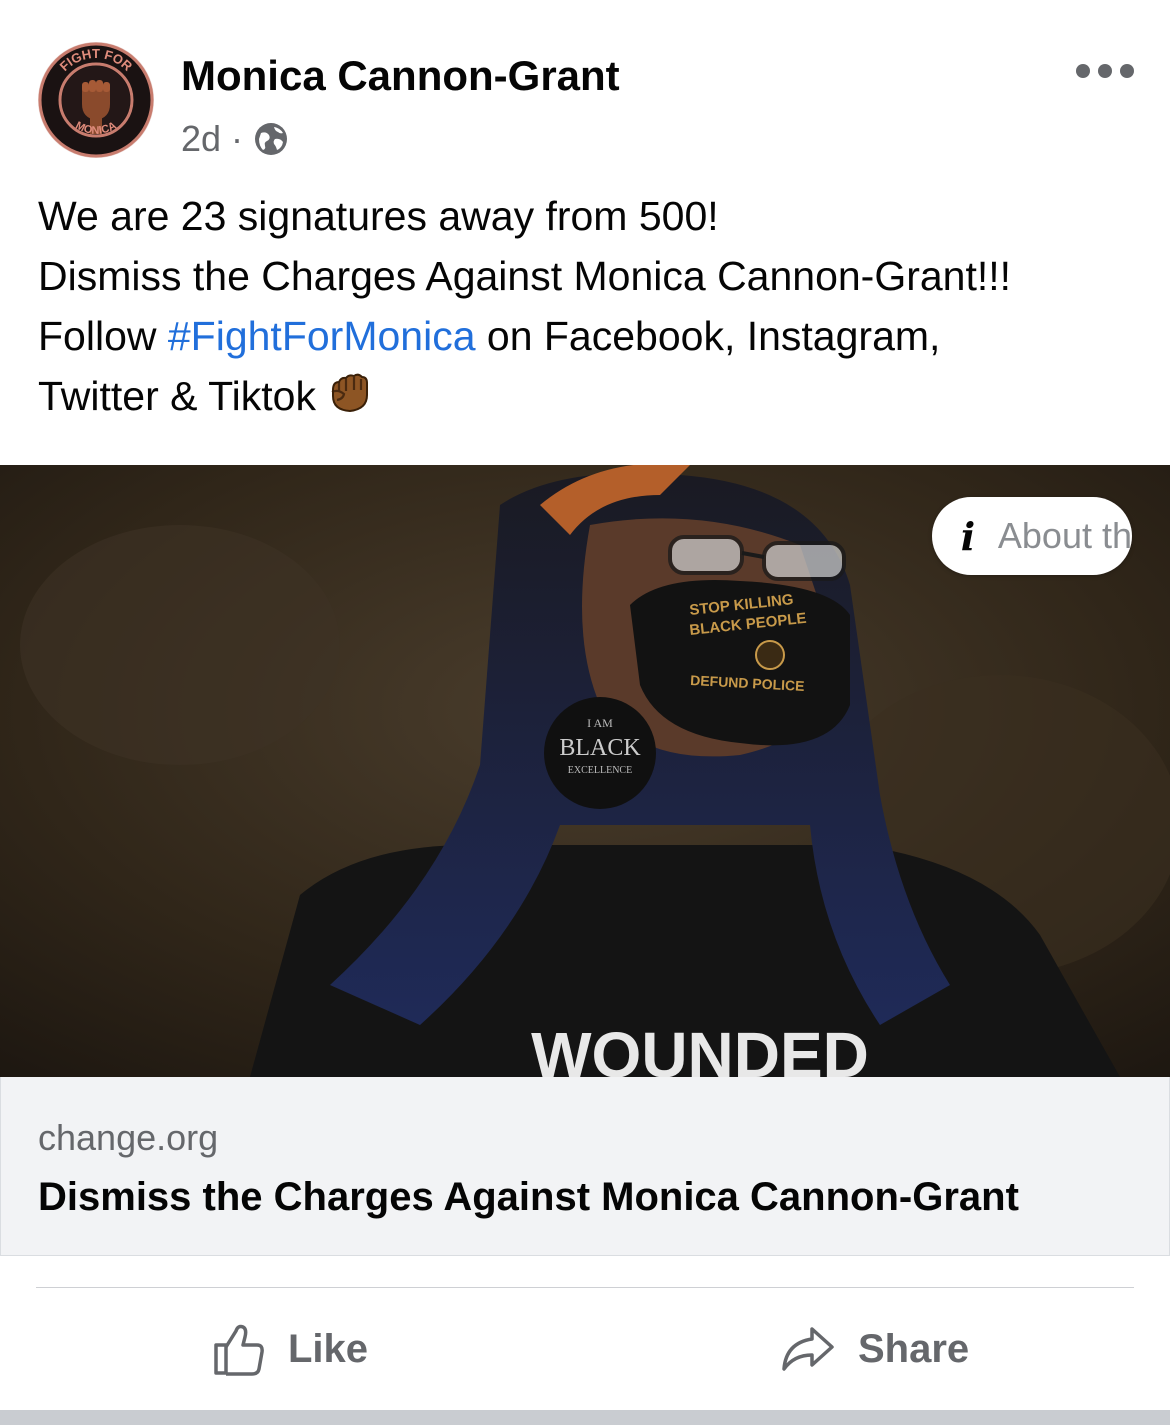 This screenshot has height=1425, width=1170. Describe the element at coordinates (328, 1348) in the screenshot. I see `like-label: Like` at that location.